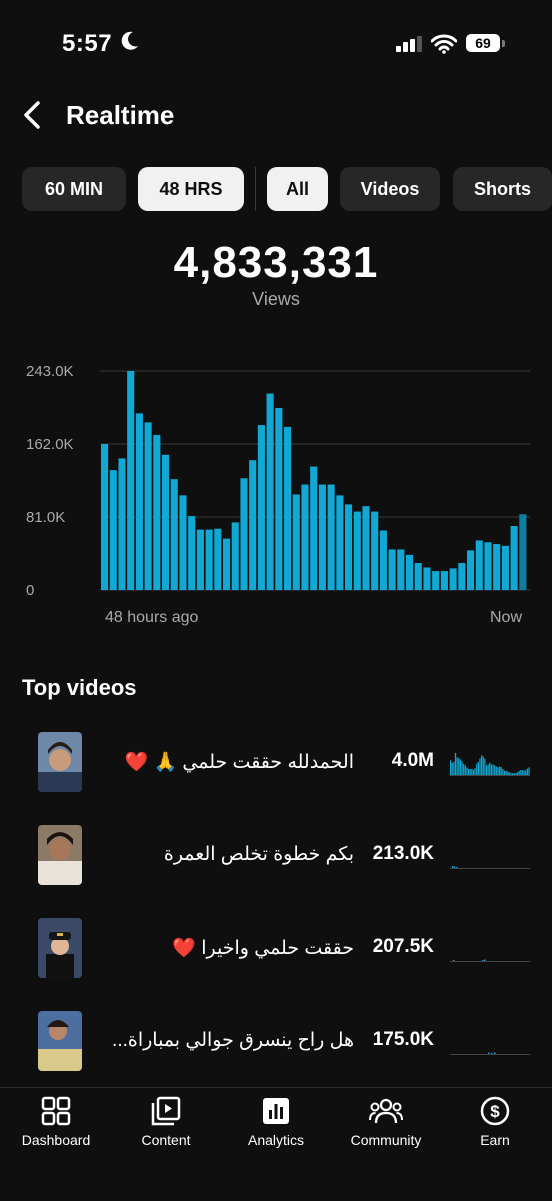 The image size is (552, 1201). I want to click on chip-videos: Videos, so click(390, 189).